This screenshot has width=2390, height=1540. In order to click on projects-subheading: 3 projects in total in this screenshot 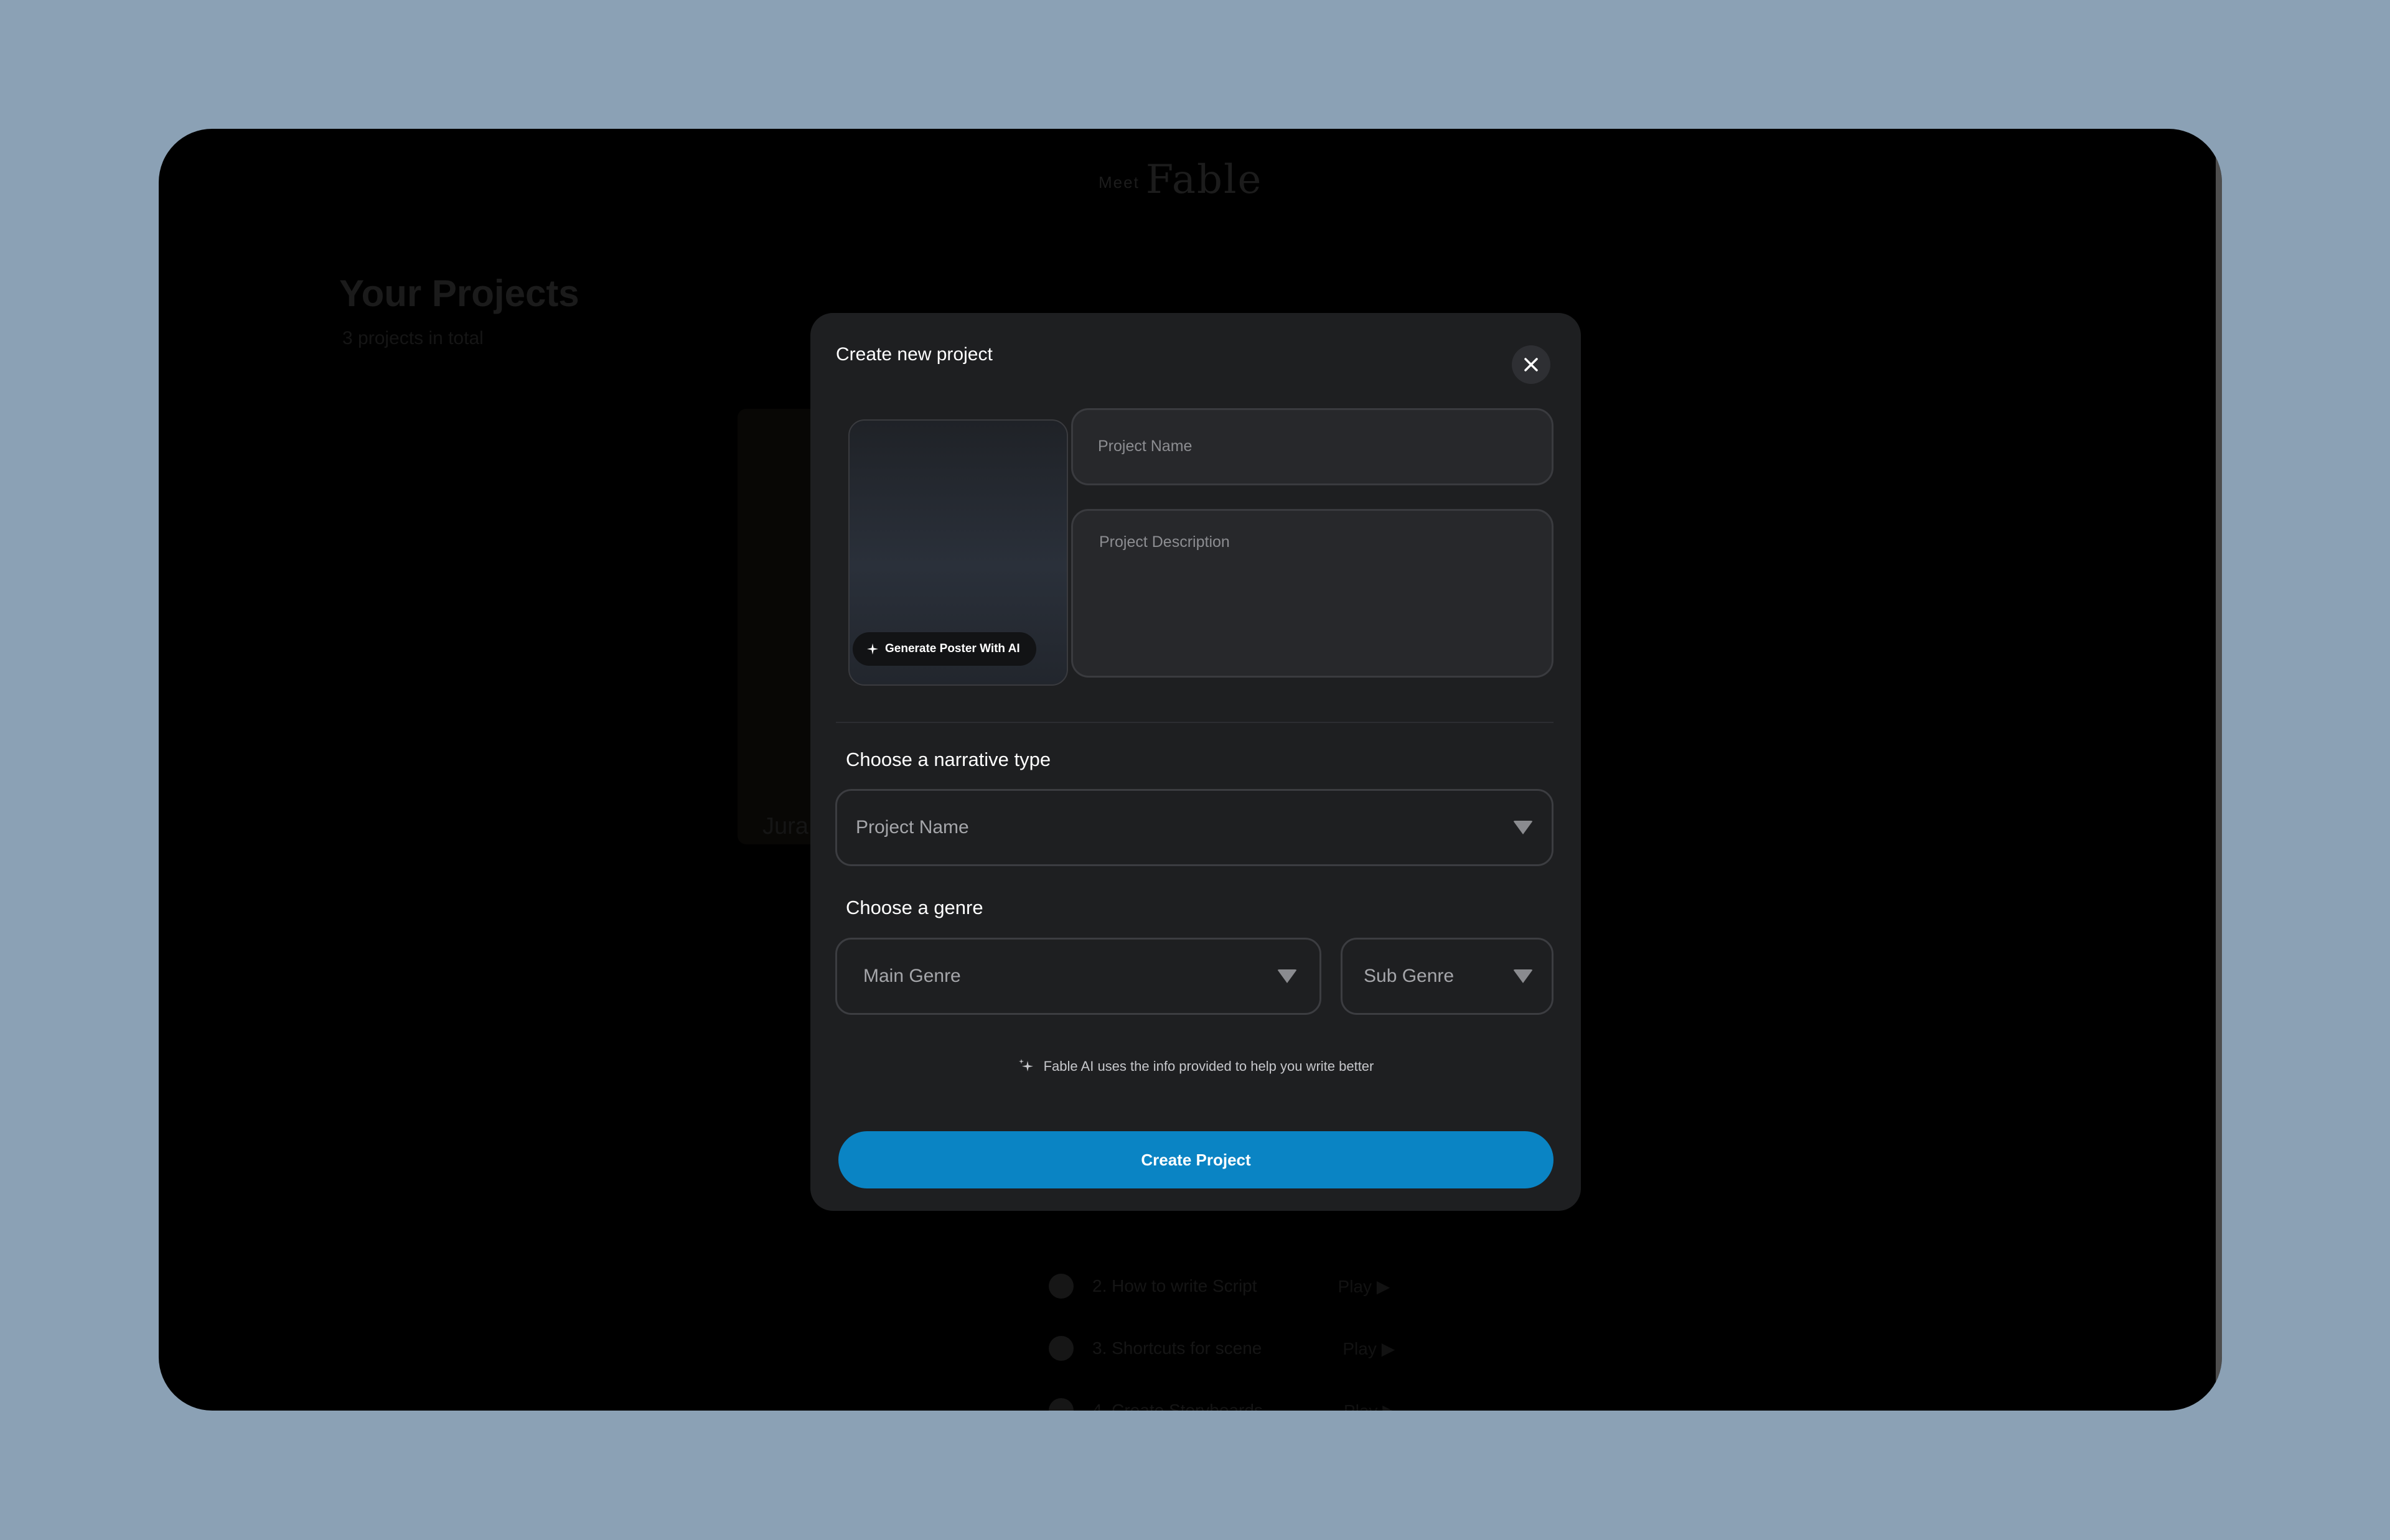, I will do `click(413, 338)`.